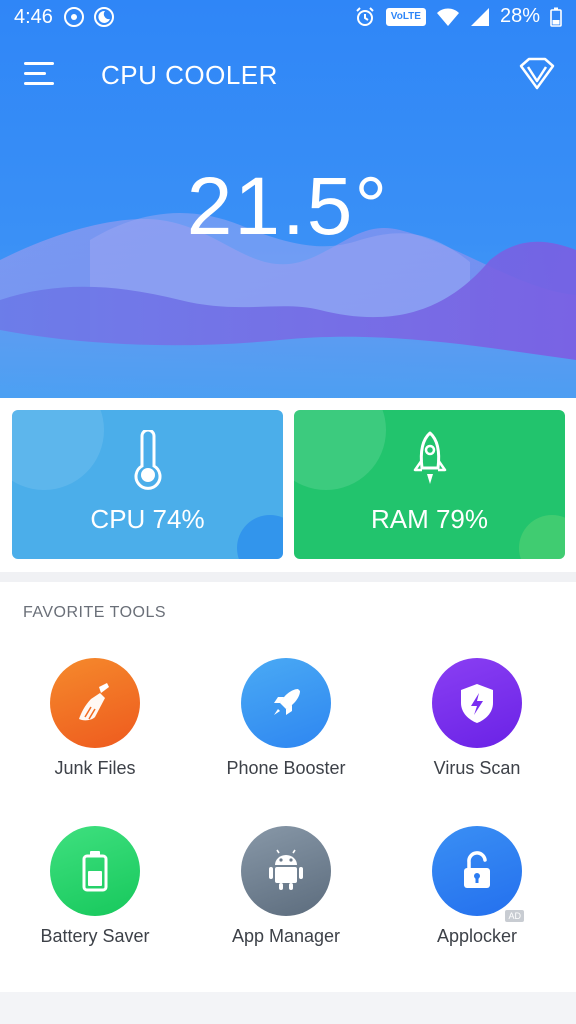  Describe the element at coordinates (477, 896) in the screenshot. I see `tool-applocker: AD Applocker` at that location.